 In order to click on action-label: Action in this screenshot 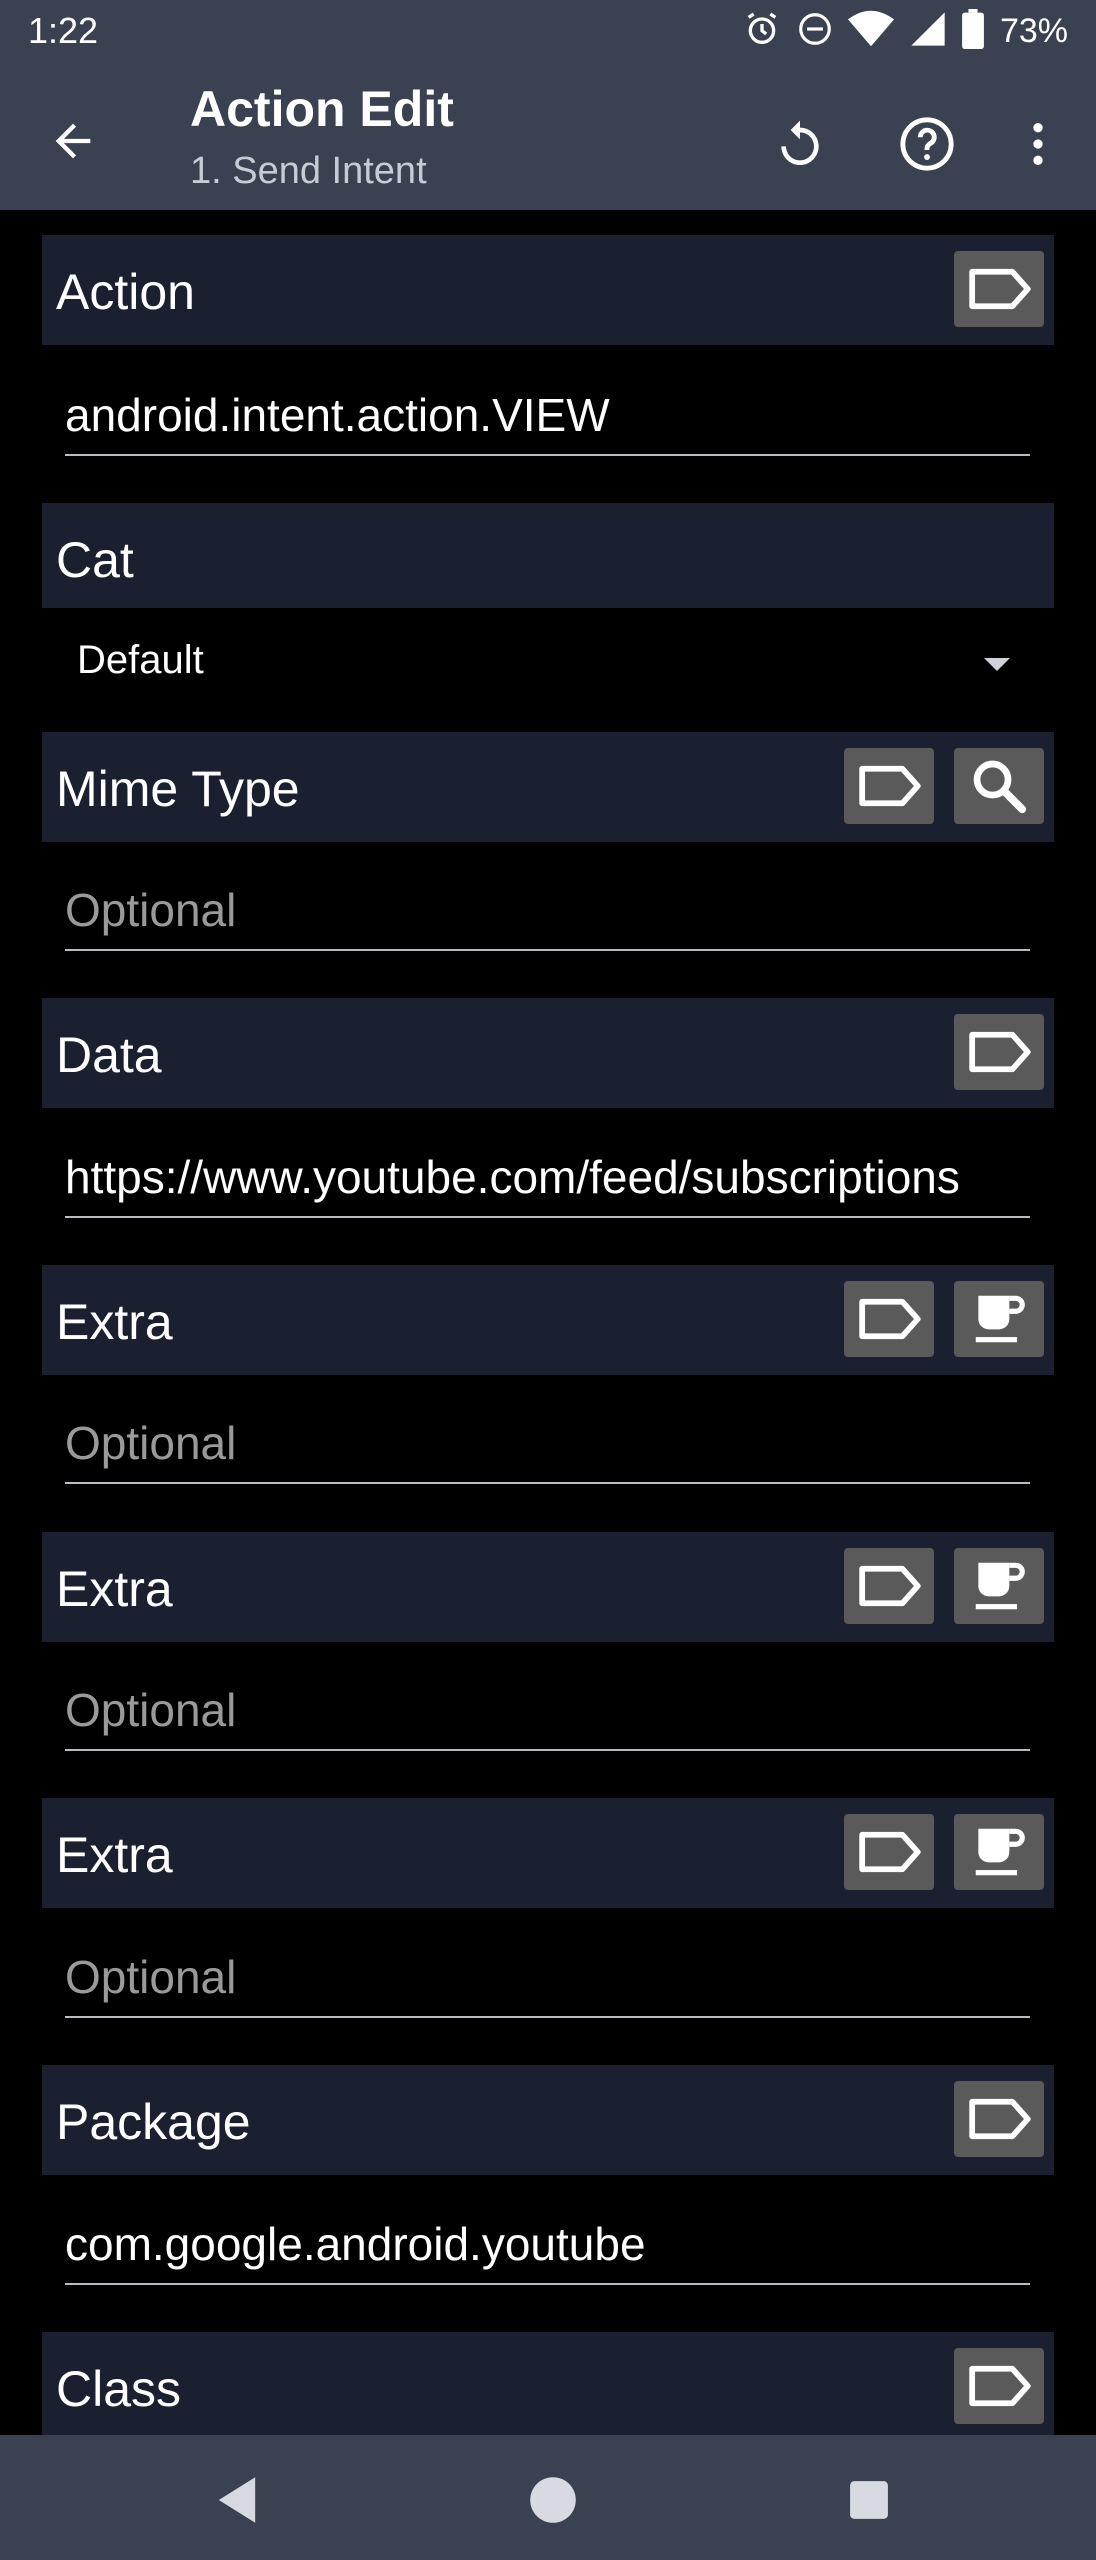, I will do `click(125, 292)`.